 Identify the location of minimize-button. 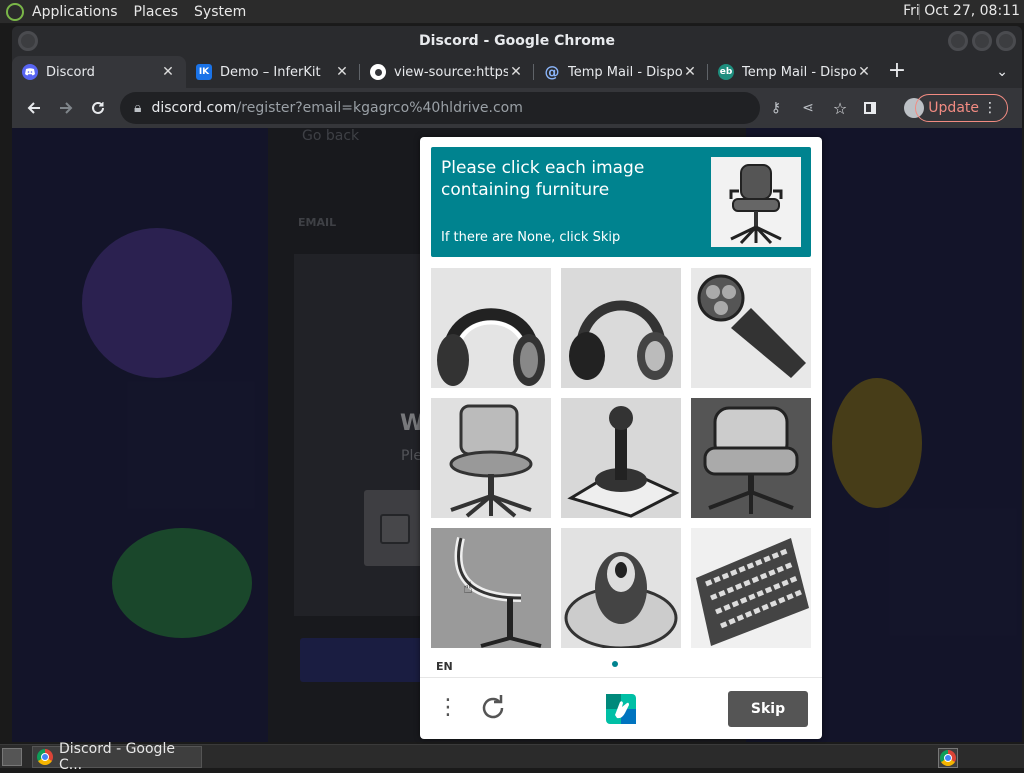
(958, 41).